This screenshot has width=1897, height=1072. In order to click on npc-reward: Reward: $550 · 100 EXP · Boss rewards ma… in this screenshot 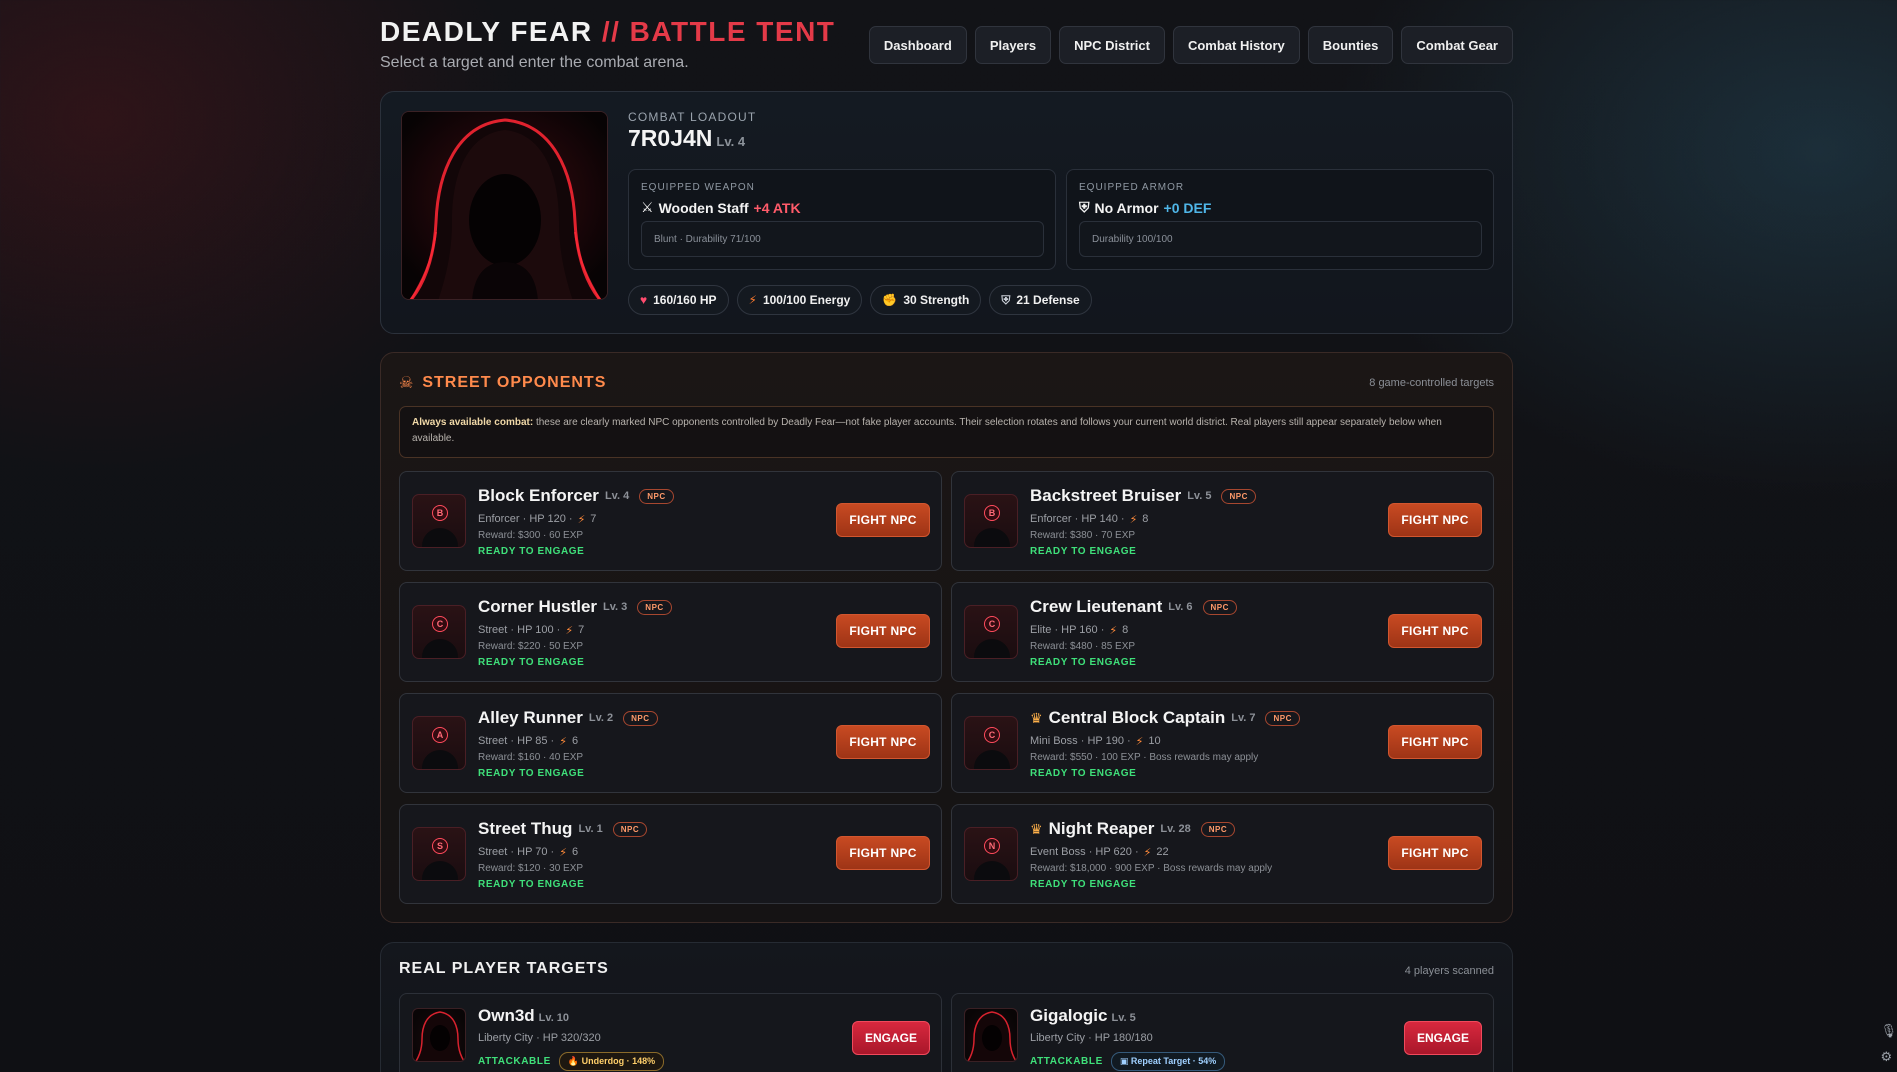, I will do `click(1144, 757)`.